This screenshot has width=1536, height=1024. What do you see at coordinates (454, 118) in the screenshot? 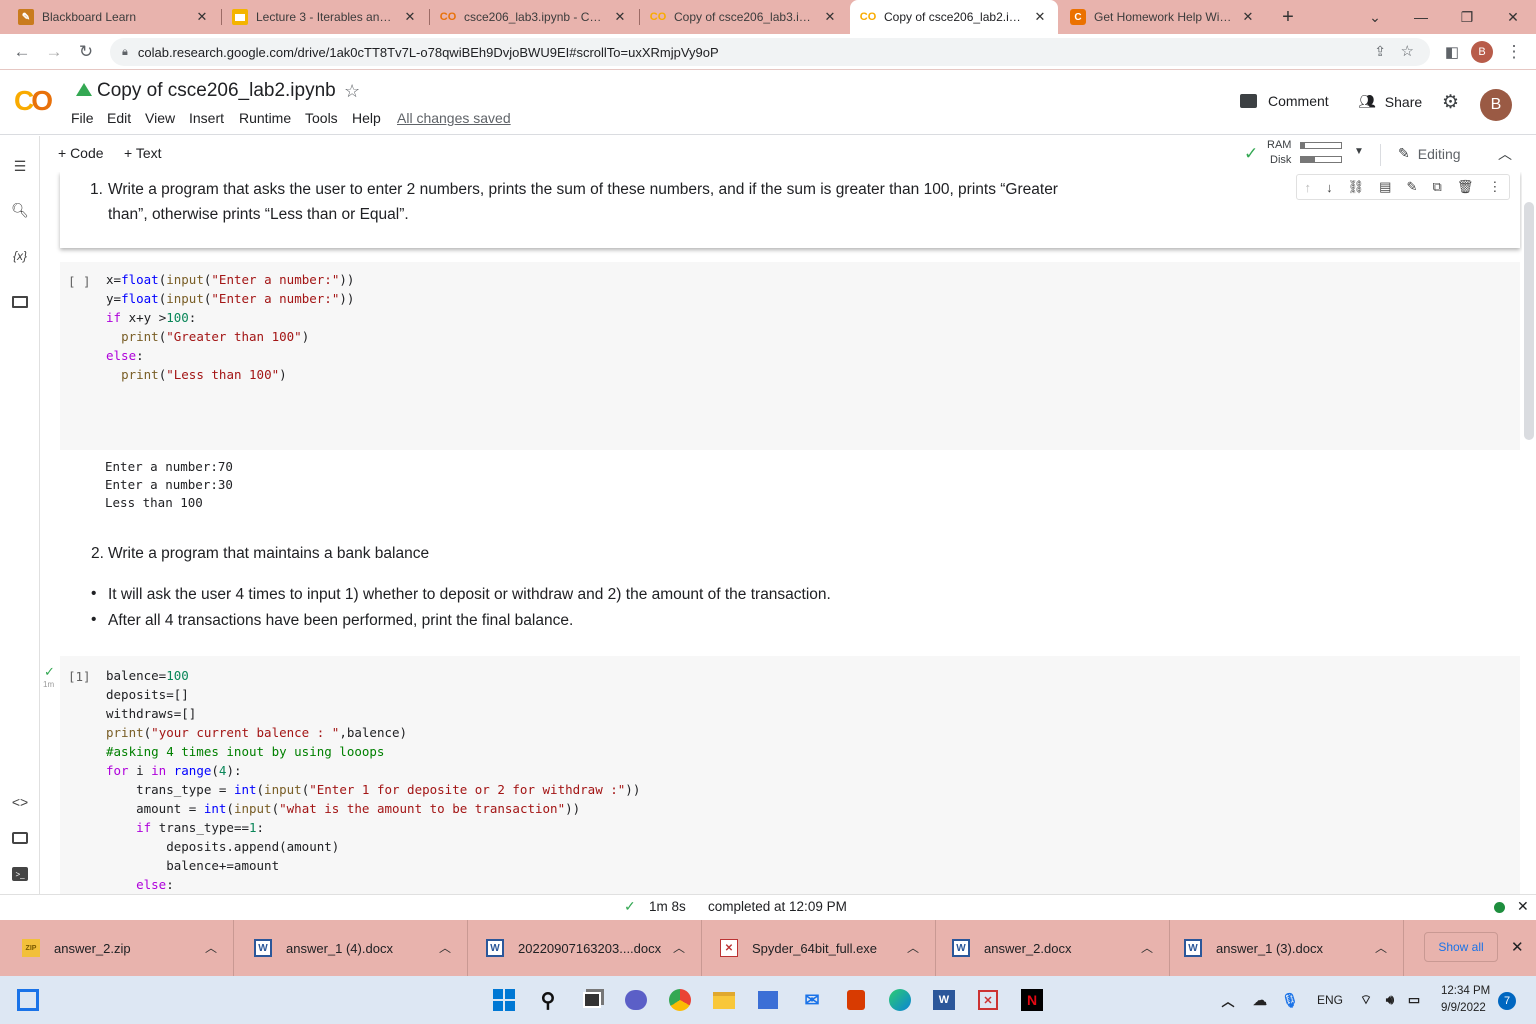
I see `save-status-link: All changes saved` at bounding box center [454, 118].